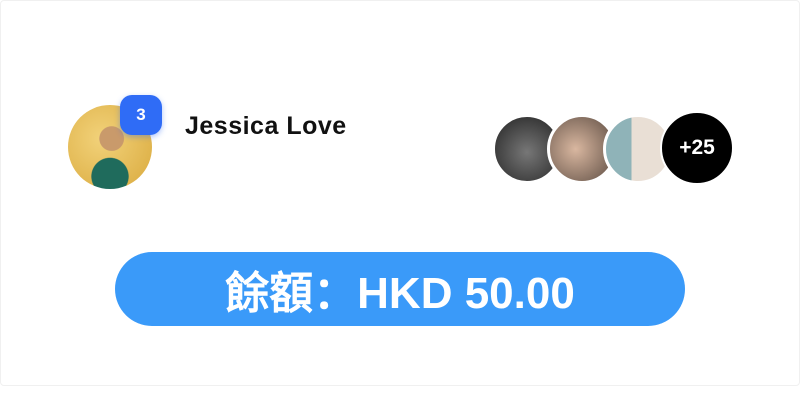 The width and height of the screenshot is (800, 400). What do you see at coordinates (697, 148) in the screenshot?
I see `more-members-button: +25` at bounding box center [697, 148].